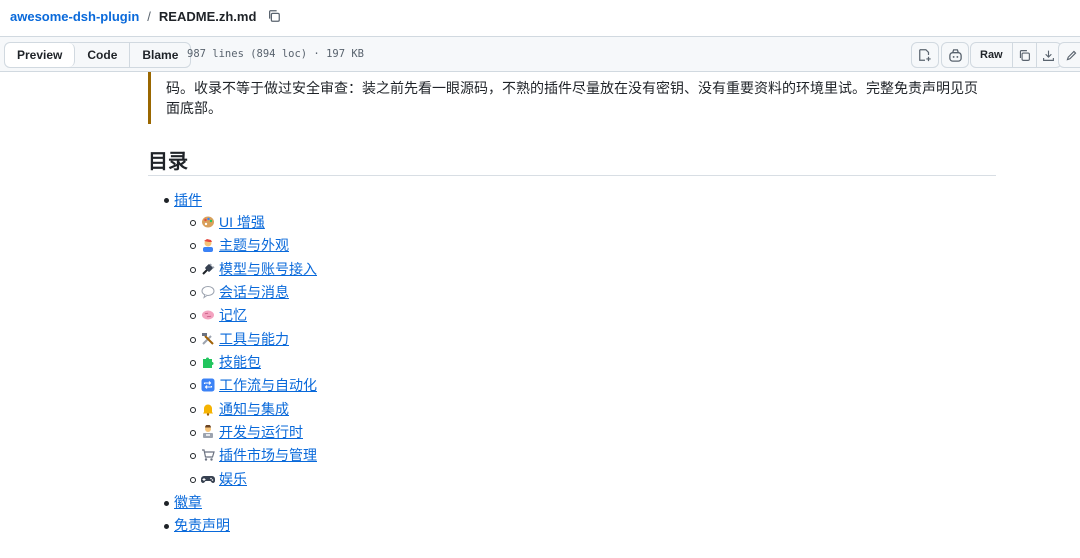 The width and height of the screenshot is (1080, 558). I want to click on list-item: 工作流与自动化, so click(259, 385).